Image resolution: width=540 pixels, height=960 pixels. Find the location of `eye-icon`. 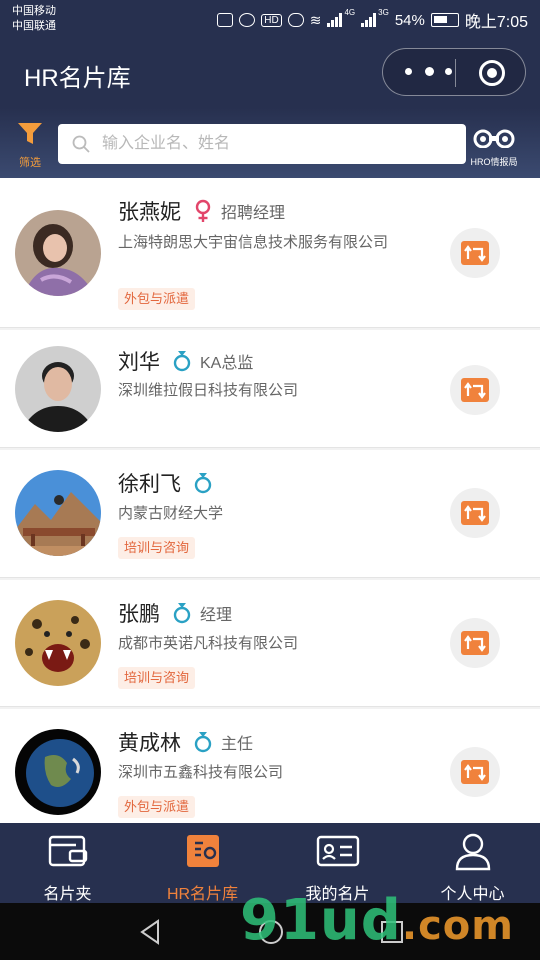

eye-icon is located at coordinates (295, 20).